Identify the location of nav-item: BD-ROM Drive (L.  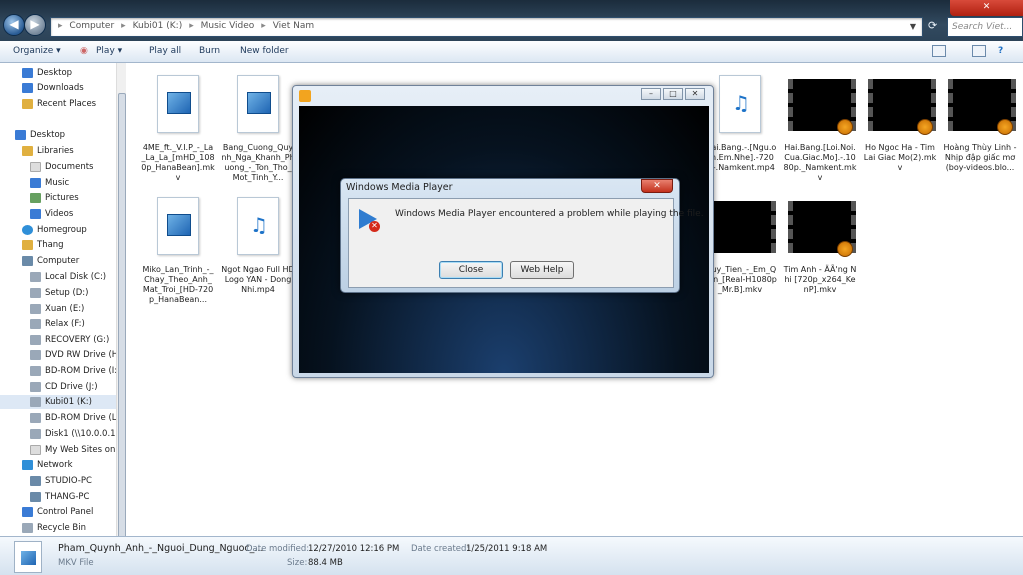
(73, 418).